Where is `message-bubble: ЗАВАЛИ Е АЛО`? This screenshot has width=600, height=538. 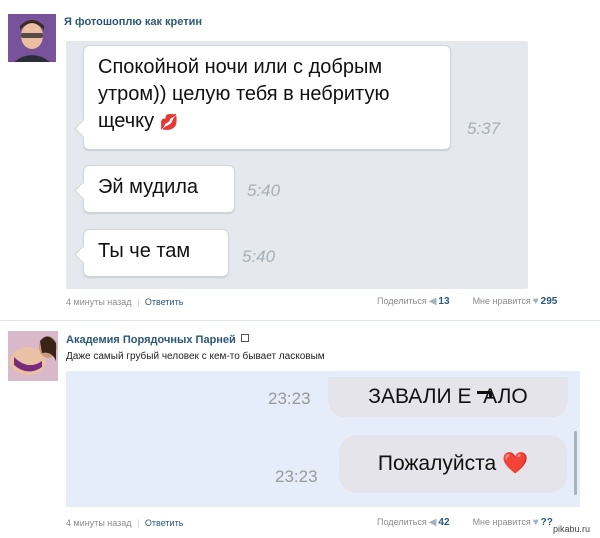
message-bubble: ЗАВАЛИ Е АЛО is located at coordinates (448, 397).